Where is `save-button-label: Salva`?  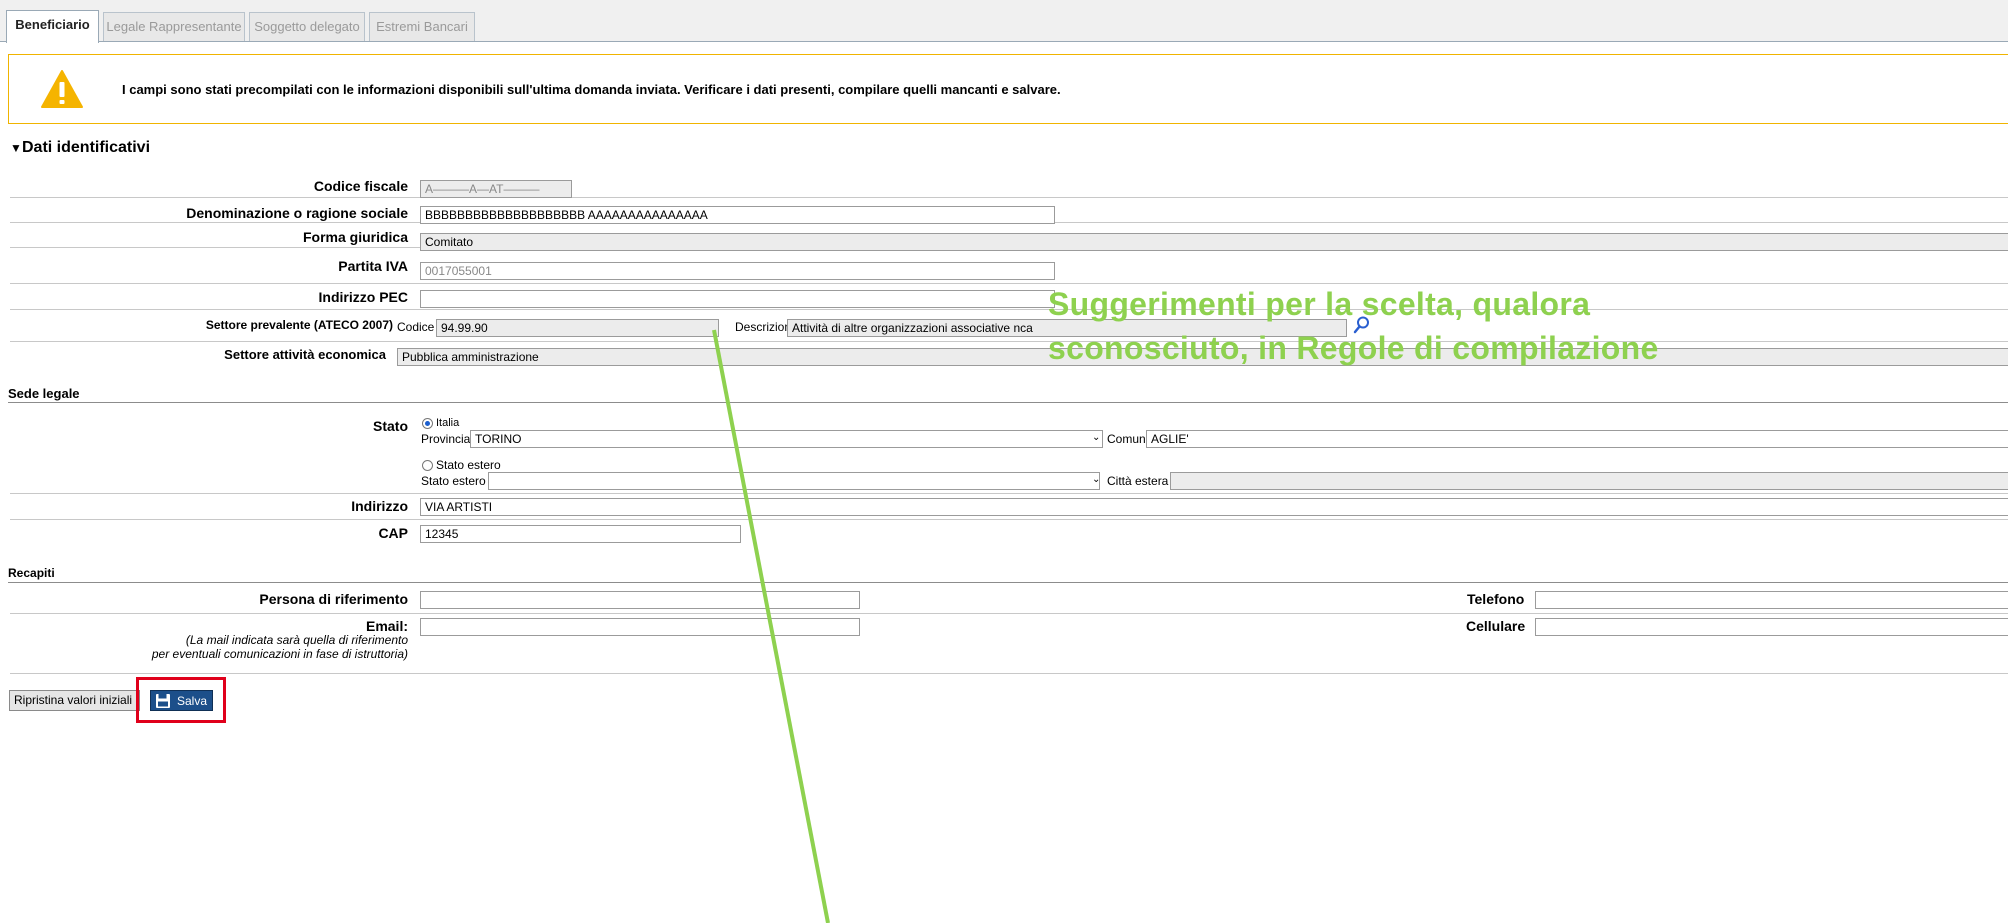 save-button-label: Salva is located at coordinates (192, 701).